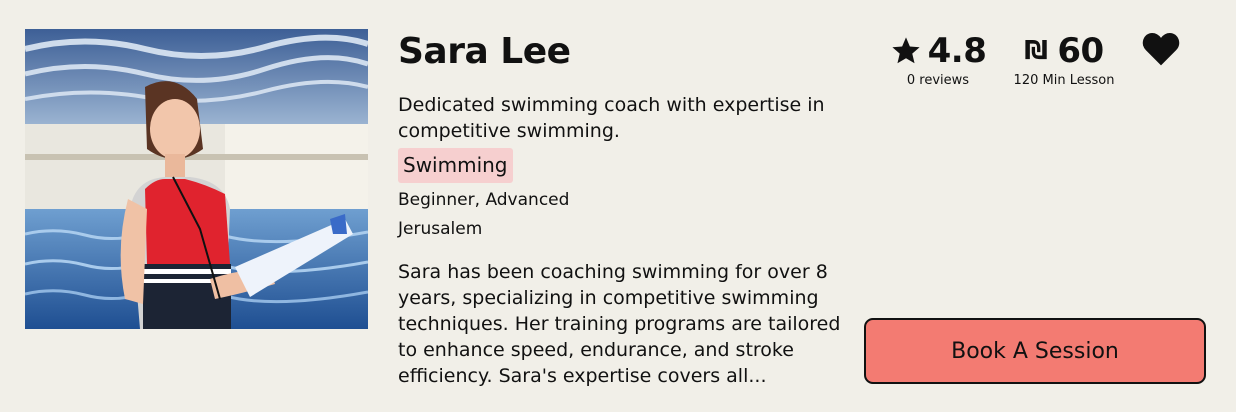  I want to click on price-summary: ₪ 60 120 Min Lesson, so click(1064, 60).